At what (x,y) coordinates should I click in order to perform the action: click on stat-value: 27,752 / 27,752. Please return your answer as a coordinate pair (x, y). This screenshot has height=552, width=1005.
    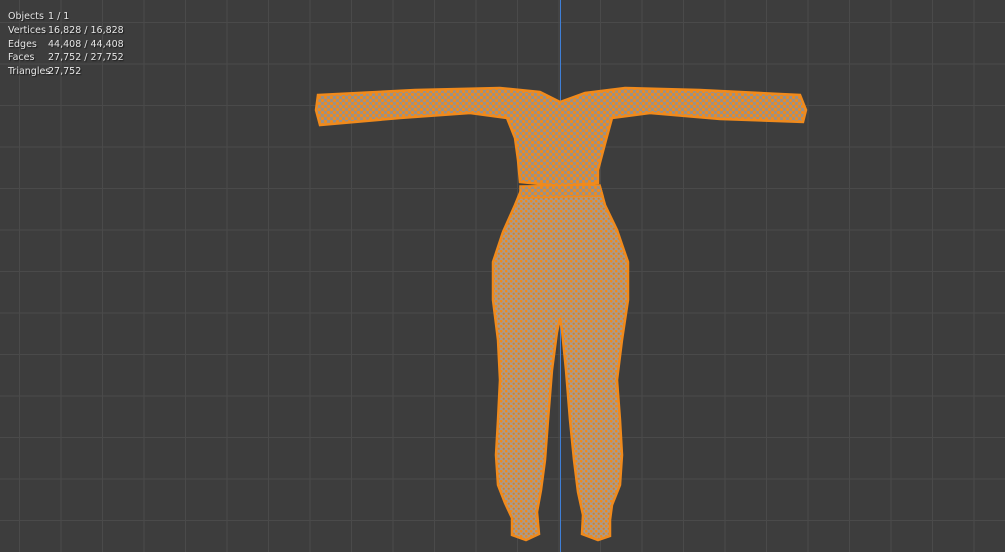
    Looking at the image, I should click on (86, 58).